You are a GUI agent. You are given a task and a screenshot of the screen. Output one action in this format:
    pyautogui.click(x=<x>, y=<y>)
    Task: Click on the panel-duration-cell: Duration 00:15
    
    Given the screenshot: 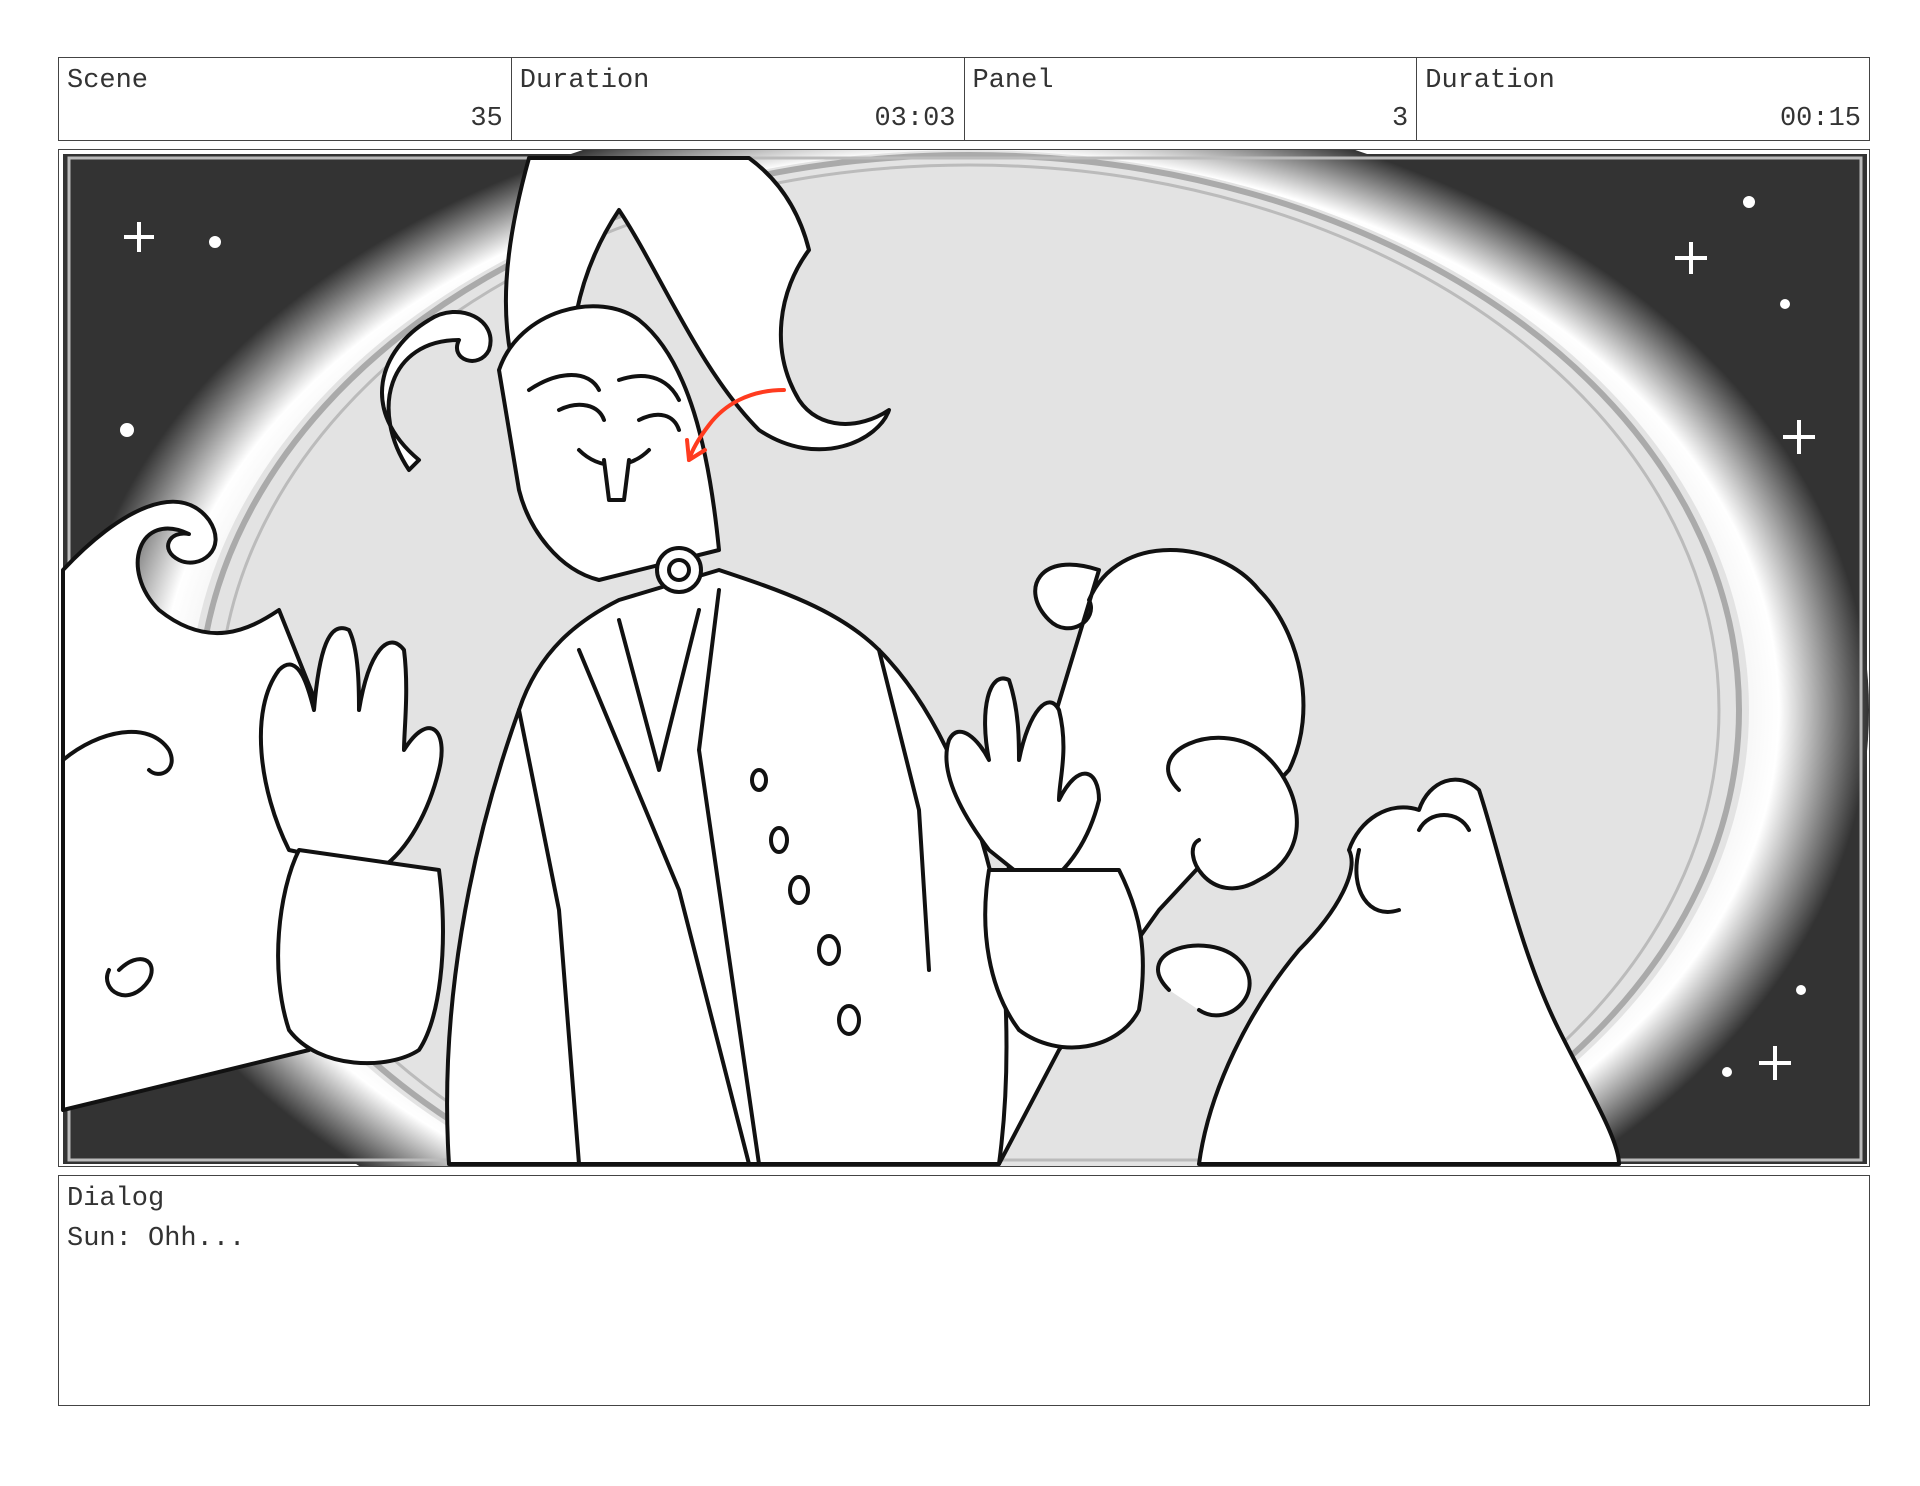 What is the action you would take?
    pyautogui.click(x=1643, y=99)
    